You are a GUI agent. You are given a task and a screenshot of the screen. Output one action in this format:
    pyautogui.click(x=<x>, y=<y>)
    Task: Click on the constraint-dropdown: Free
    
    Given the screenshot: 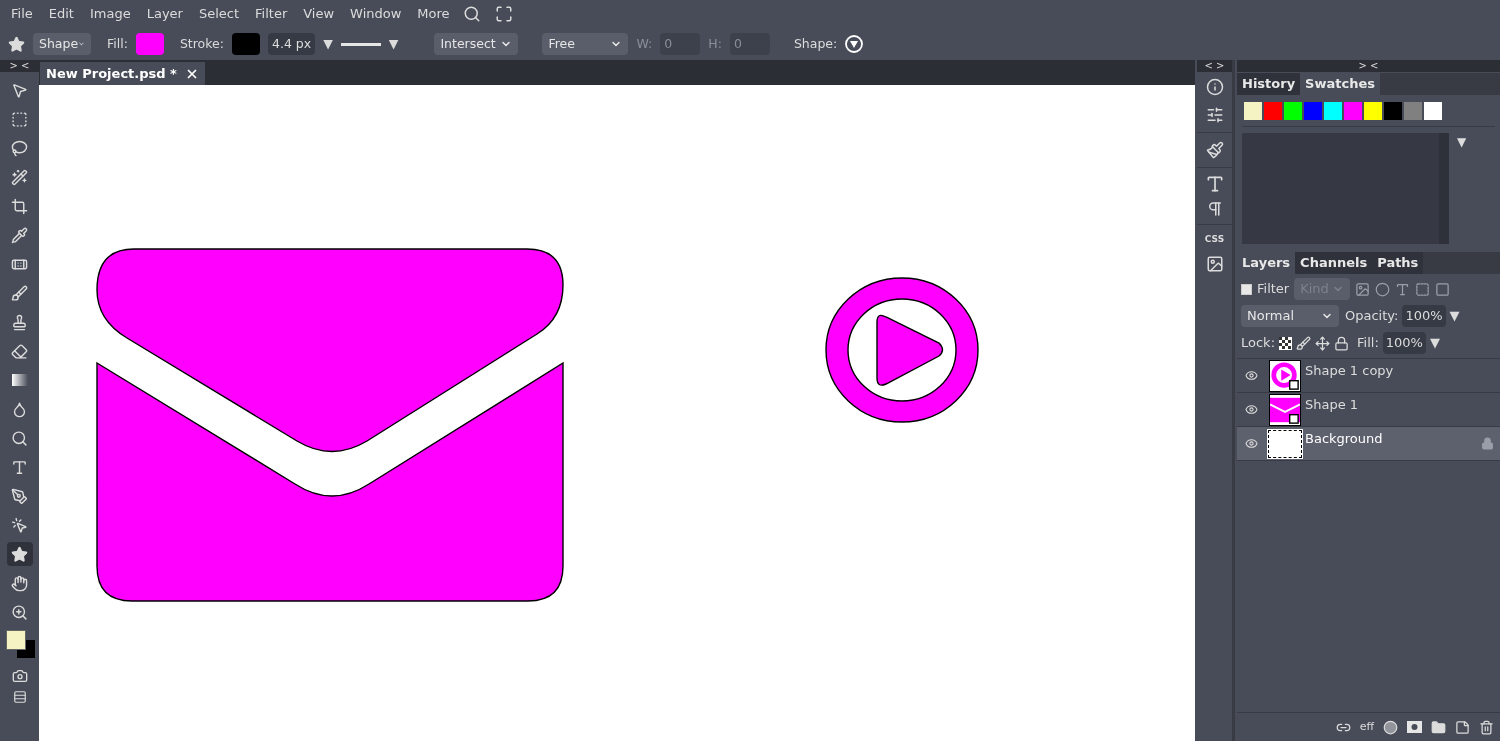 What is the action you would take?
    pyautogui.click(x=585, y=44)
    